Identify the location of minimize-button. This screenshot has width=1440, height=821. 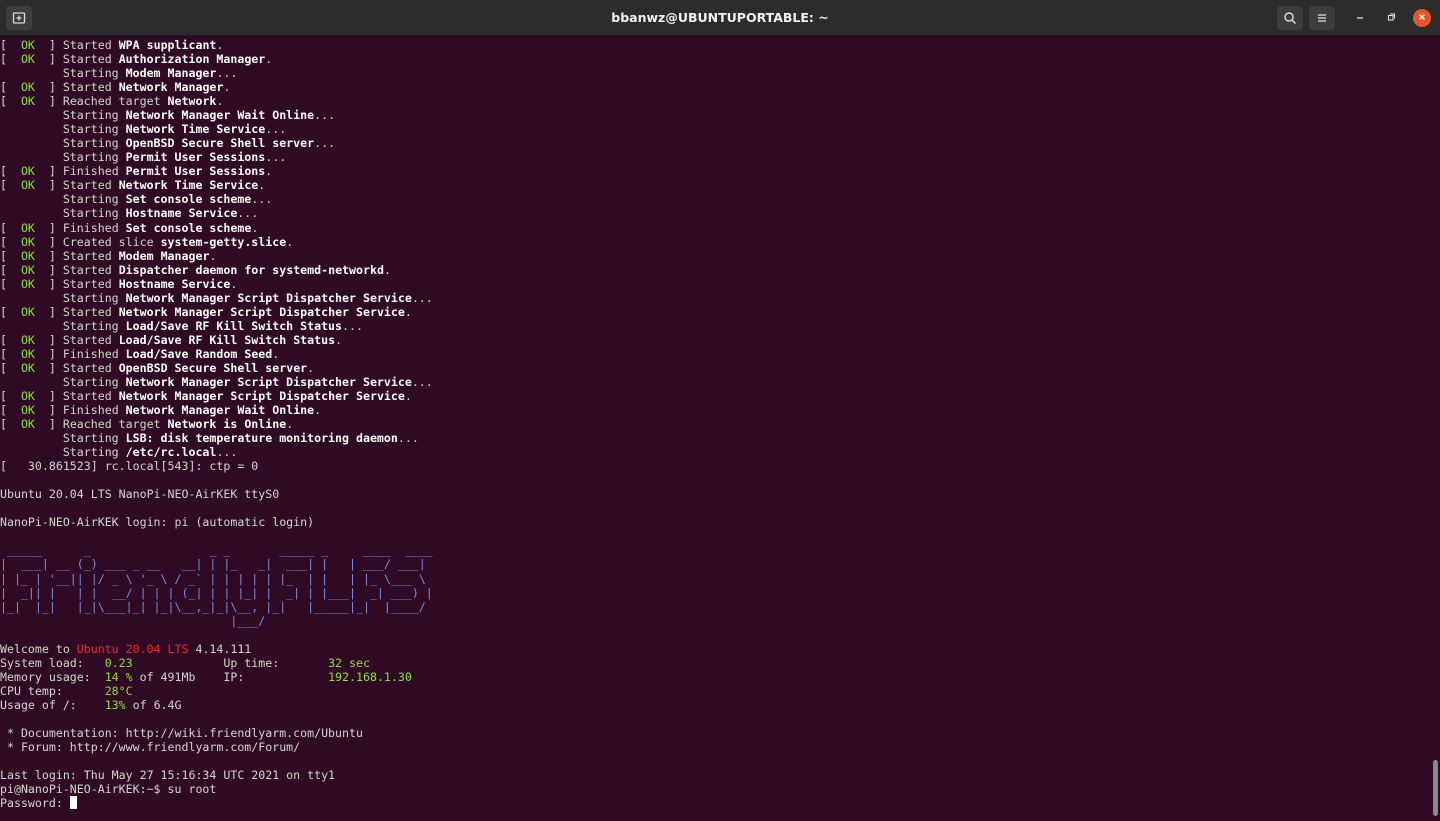
(1360, 18).